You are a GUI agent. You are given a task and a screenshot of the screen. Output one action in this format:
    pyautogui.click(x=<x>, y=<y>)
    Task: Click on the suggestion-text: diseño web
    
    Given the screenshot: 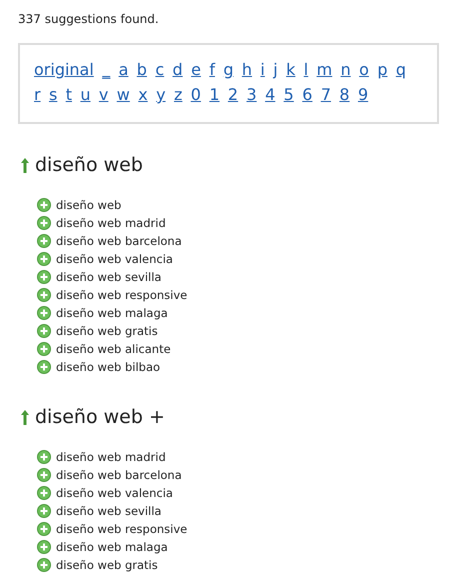 What is the action you would take?
    pyautogui.click(x=89, y=205)
    